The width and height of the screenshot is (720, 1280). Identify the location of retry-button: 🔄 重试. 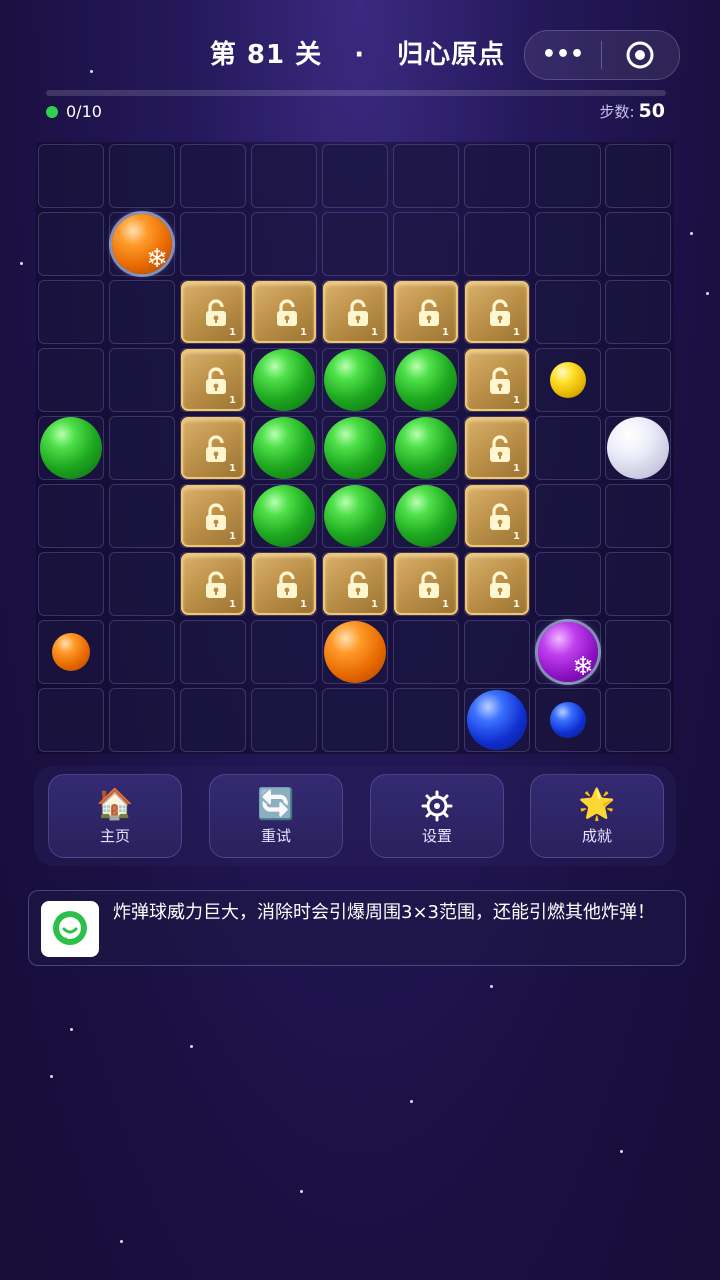
(276, 816).